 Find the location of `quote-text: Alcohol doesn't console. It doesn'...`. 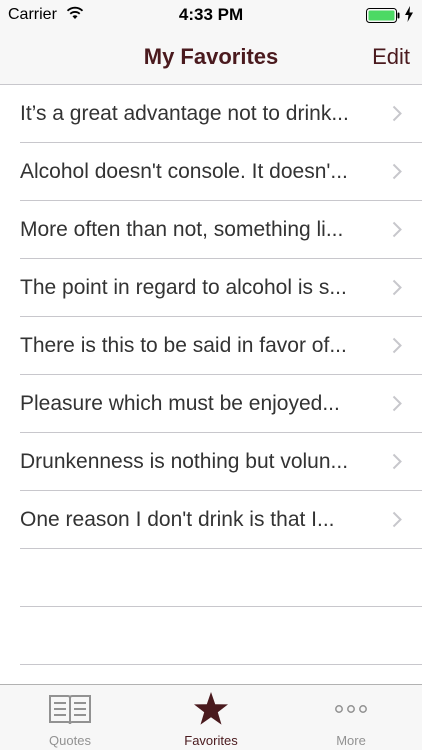

quote-text: Alcohol doesn't console. It doesn'... is located at coordinates (184, 171).